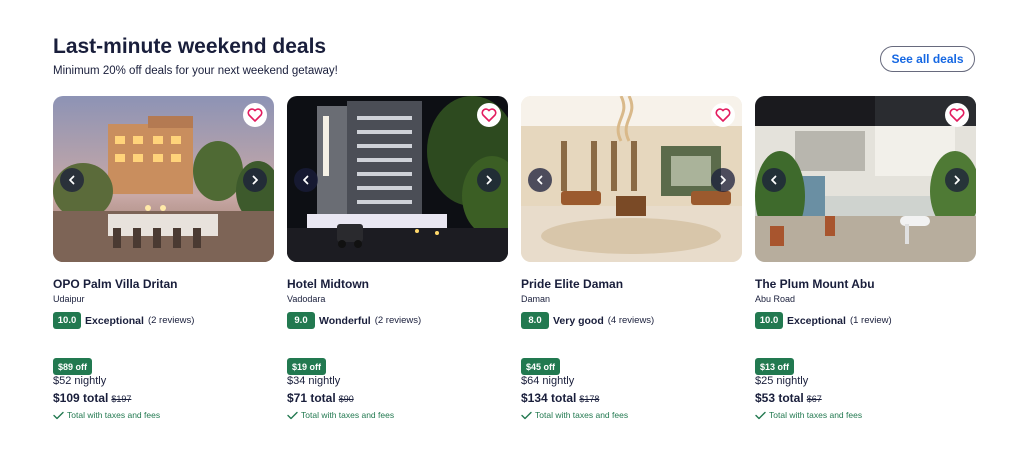 This screenshot has height=466, width=1026. What do you see at coordinates (927, 59) in the screenshot?
I see `see-all-deals-button: See all deals` at bounding box center [927, 59].